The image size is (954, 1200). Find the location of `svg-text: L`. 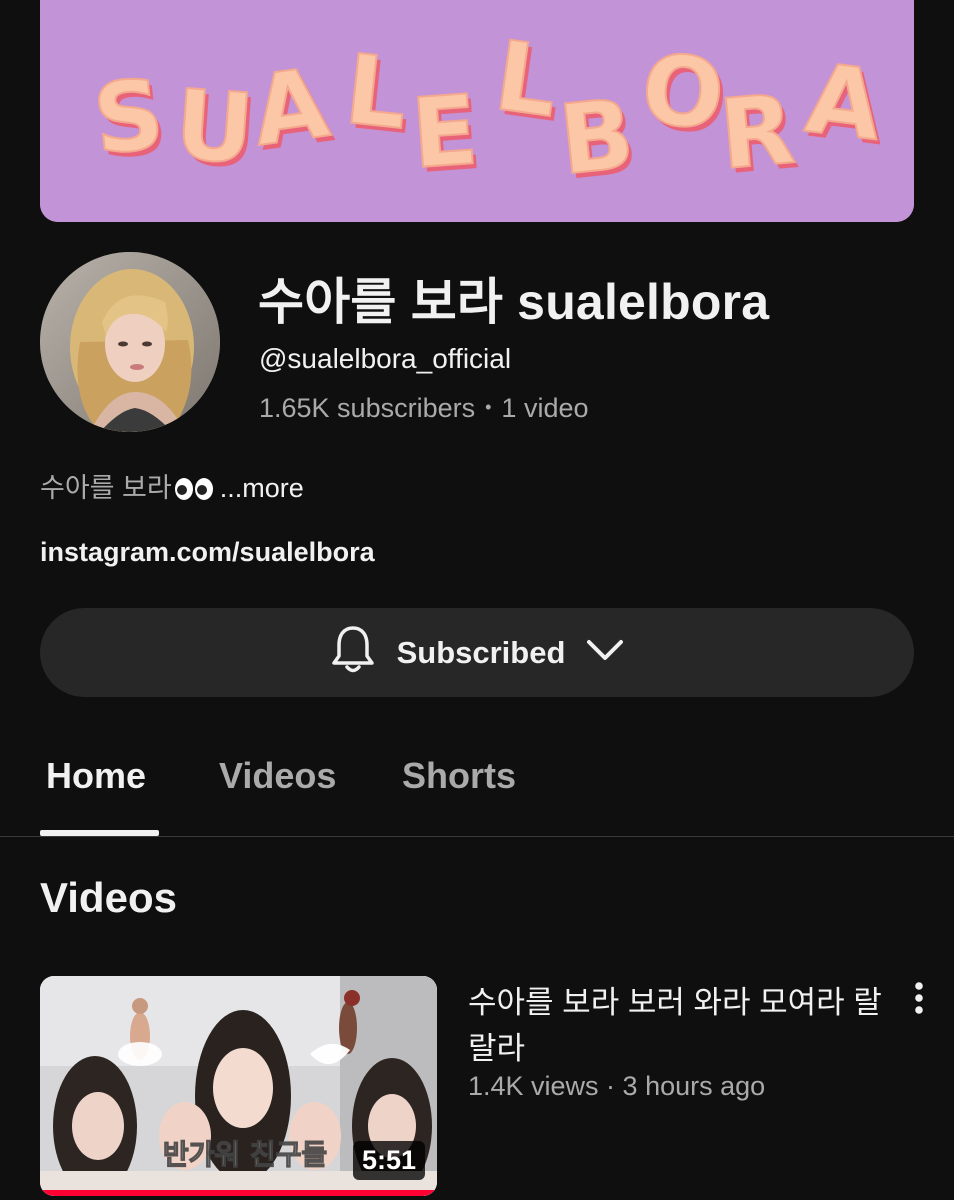

svg-text: L is located at coordinates (376, 92).